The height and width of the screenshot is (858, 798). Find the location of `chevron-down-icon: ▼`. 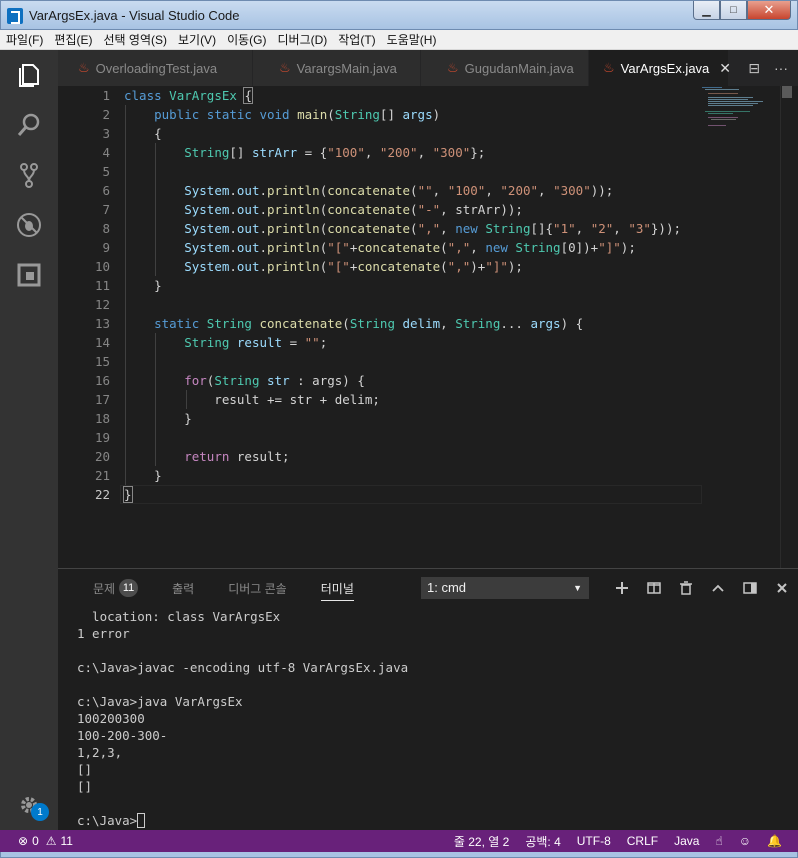

chevron-down-icon: ▼ is located at coordinates (577, 588).